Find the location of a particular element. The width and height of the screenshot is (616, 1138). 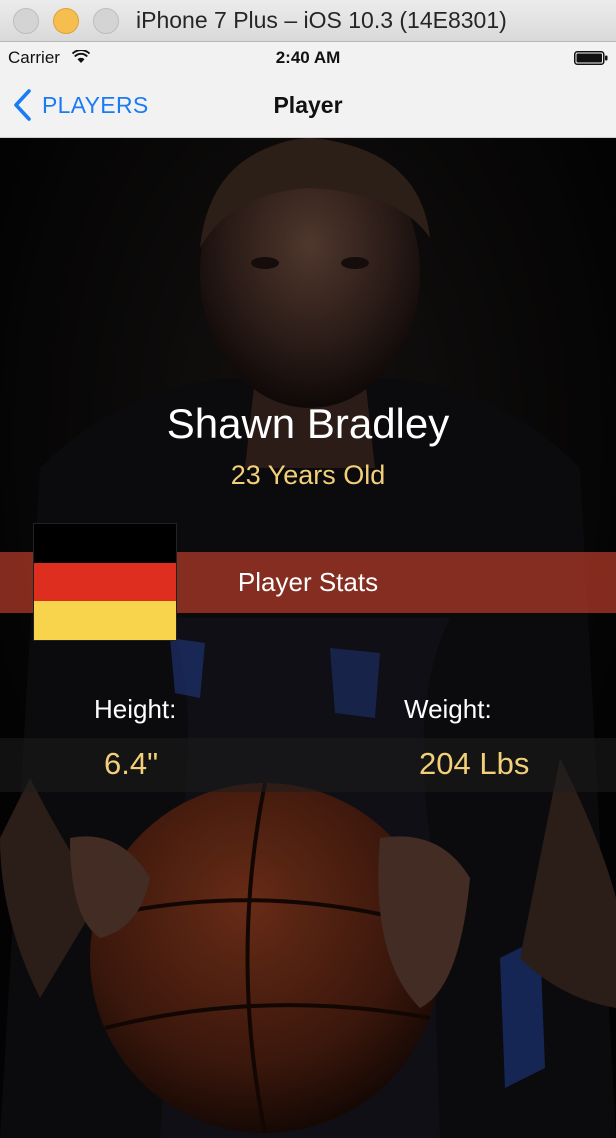

flag-stripe-gold is located at coordinates (105, 621).